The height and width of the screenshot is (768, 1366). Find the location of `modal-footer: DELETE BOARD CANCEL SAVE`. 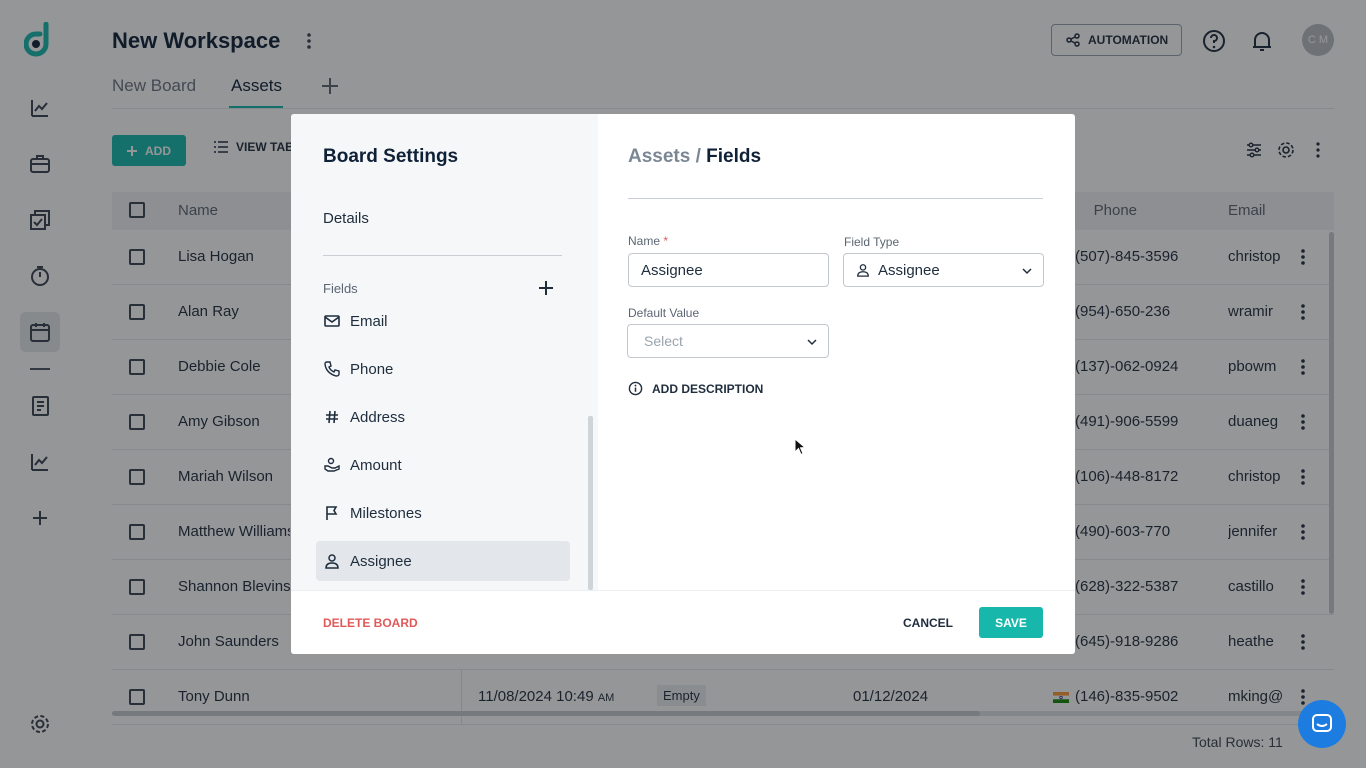

modal-footer: DELETE BOARD CANCEL SAVE is located at coordinates (683, 622).